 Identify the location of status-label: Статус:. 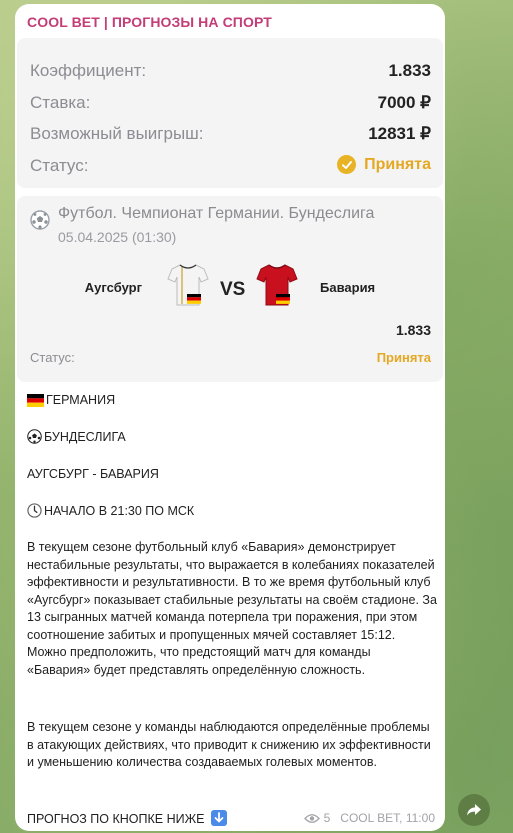
(59, 165).